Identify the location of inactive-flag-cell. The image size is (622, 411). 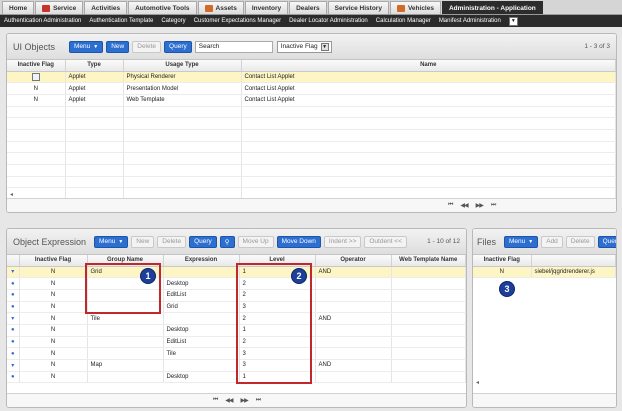
(36, 77).